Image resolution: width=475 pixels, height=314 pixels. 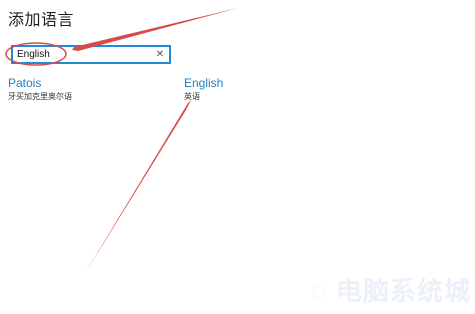 I want to click on search-box: ✕, so click(x=91, y=54).